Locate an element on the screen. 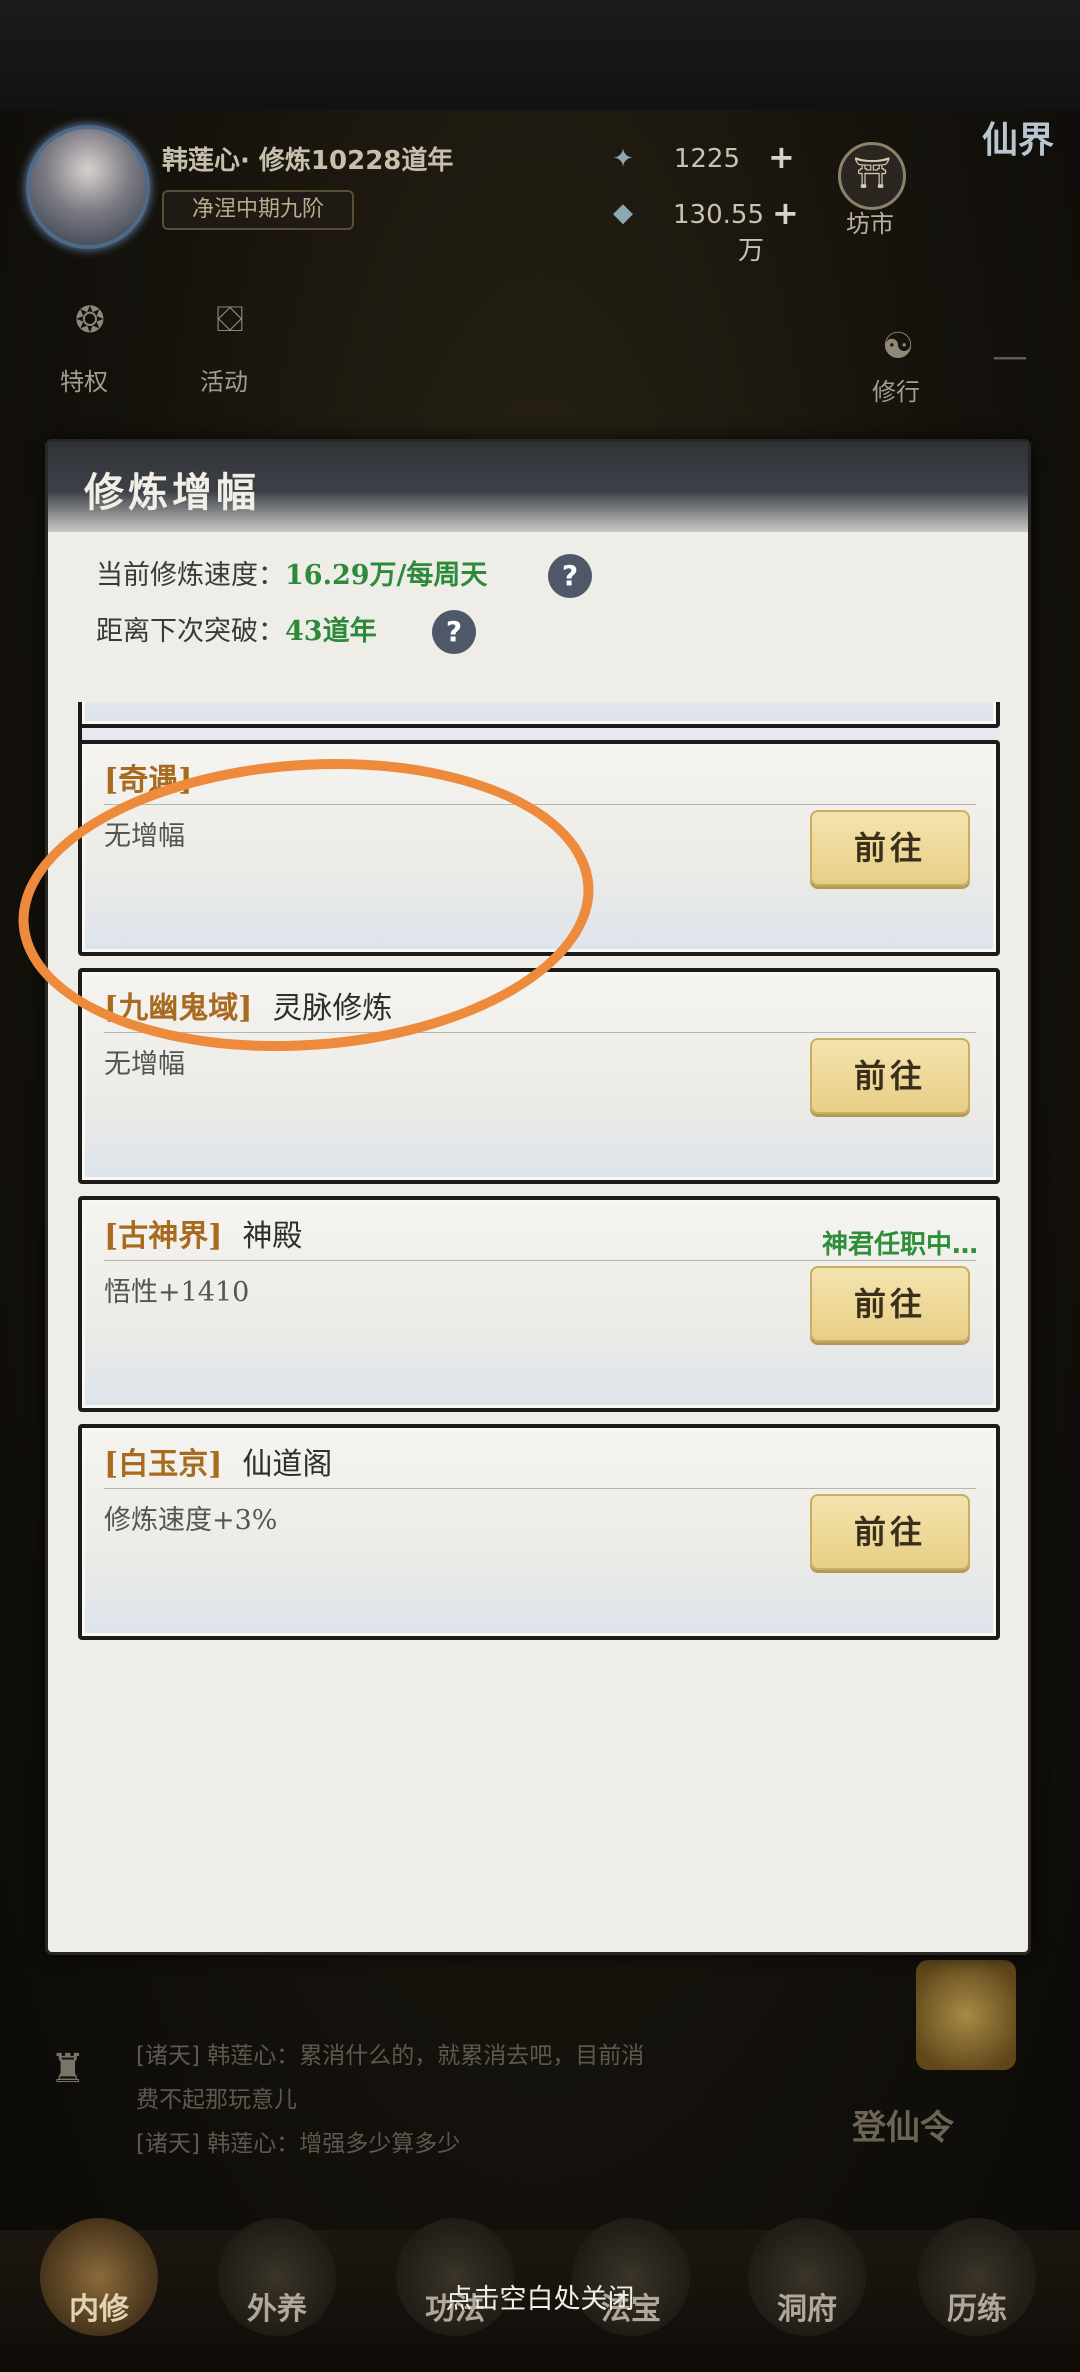 The width and height of the screenshot is (1080, 2372). boost-source-tag: [九幽鬼域] is located at coordinates (178, 1008).